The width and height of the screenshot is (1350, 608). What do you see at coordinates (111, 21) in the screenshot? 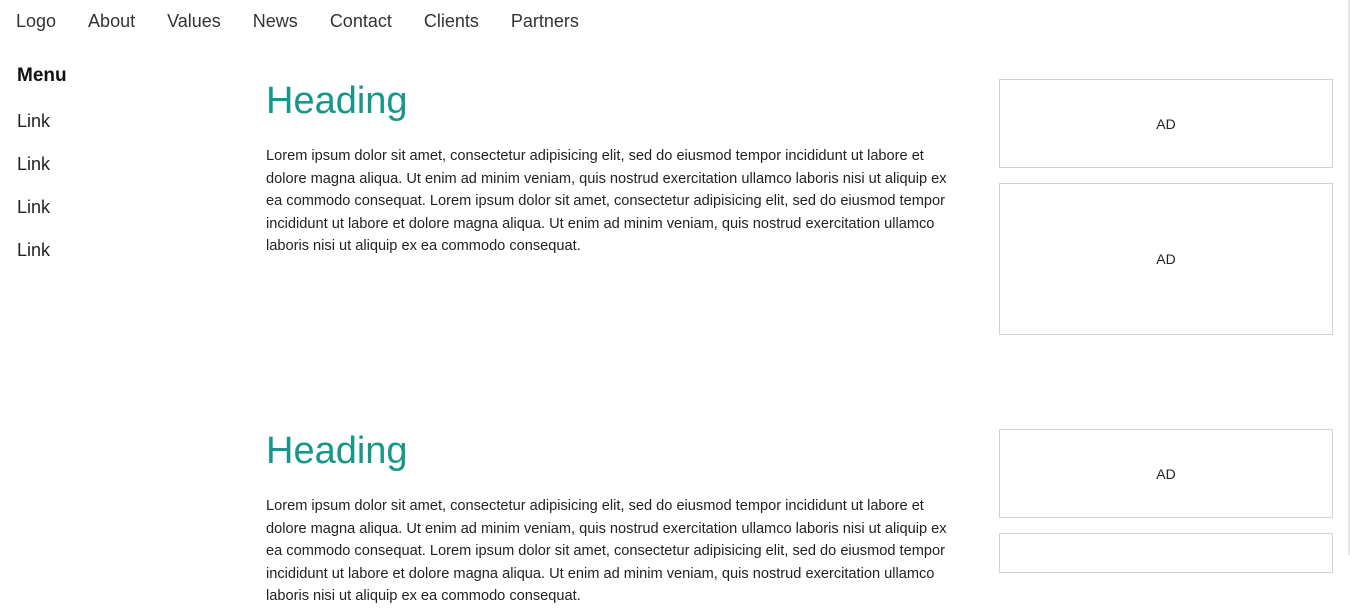
I see `nav-about: About` at bounding box center [111, 21].